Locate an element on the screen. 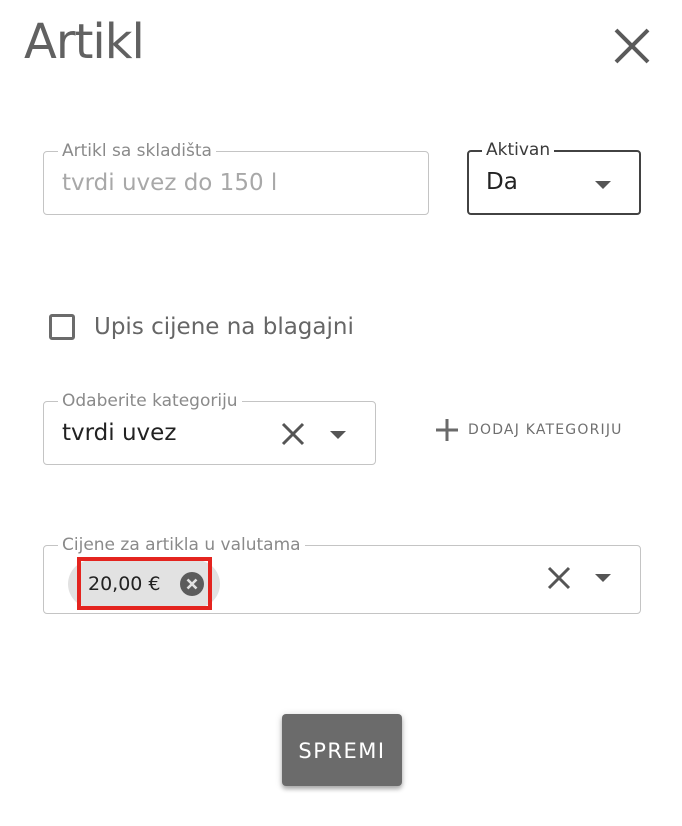  close-button is located at coordinates (632, 46).